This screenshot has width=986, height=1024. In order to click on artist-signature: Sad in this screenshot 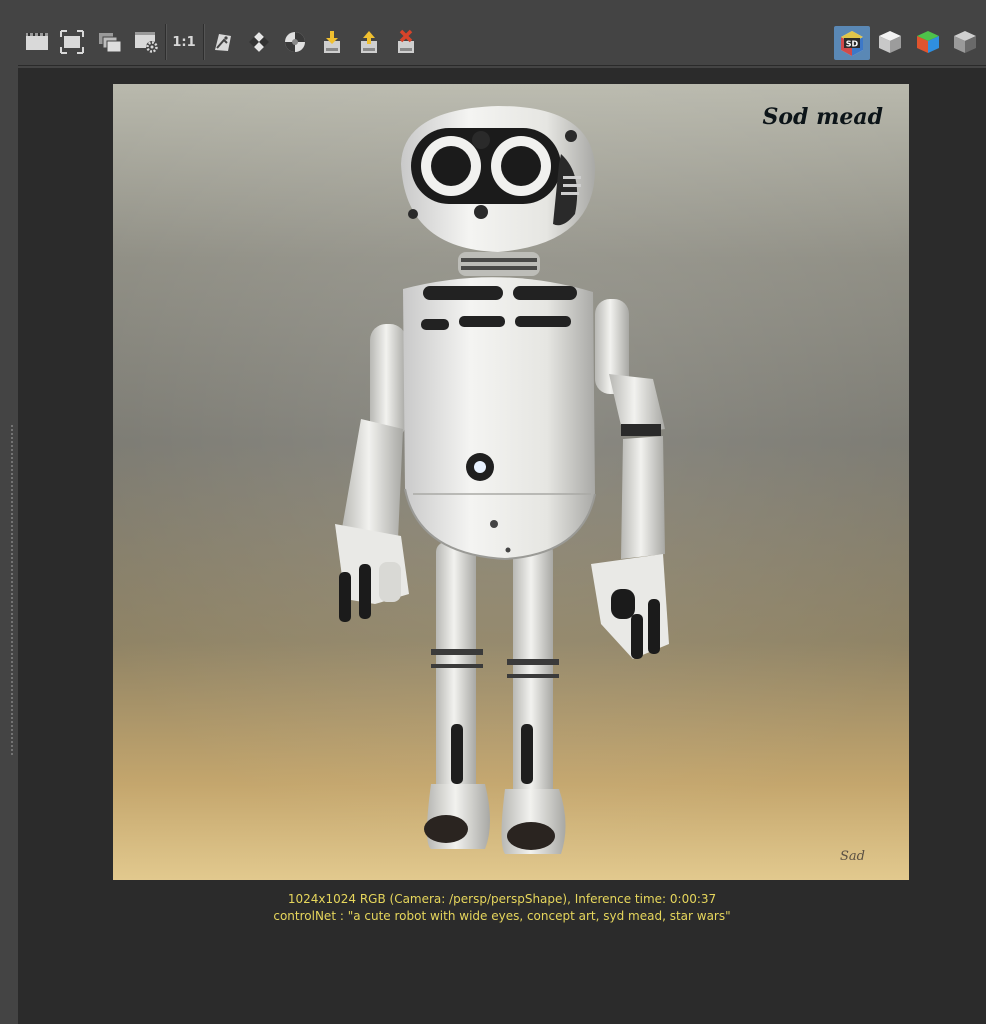, I will do `click(852, 856)`.